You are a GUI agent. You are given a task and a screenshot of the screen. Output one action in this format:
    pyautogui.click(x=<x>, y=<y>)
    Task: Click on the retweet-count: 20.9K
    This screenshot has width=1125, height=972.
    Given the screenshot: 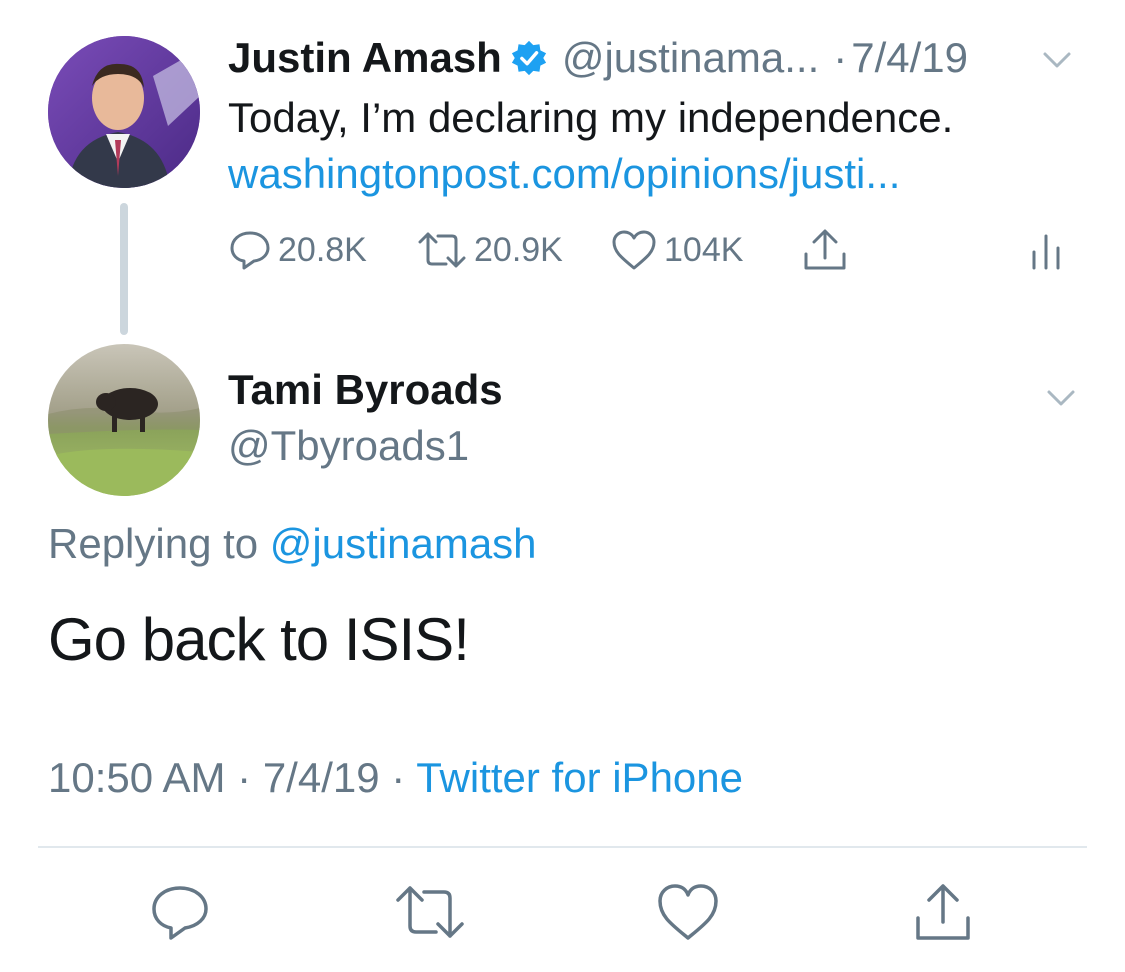 What is the action you would take?
    pyautogui.click(x=518, y=249)
    